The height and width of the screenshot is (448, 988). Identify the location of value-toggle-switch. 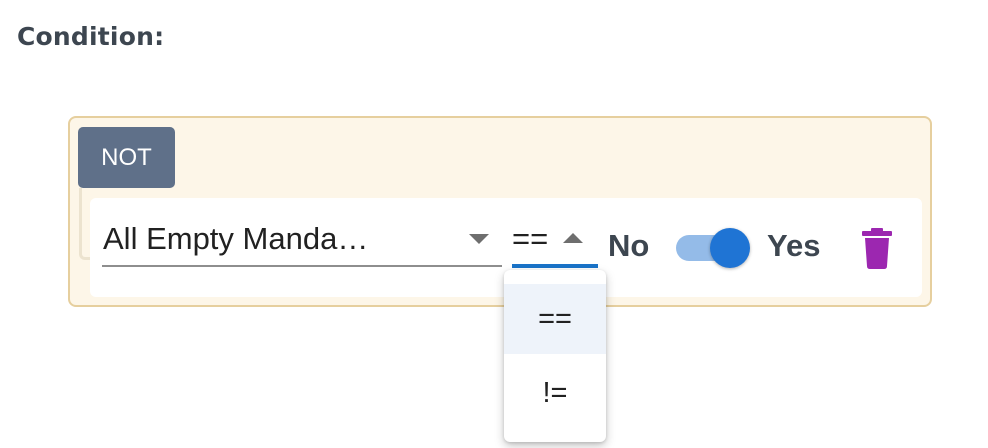
(713, 248).